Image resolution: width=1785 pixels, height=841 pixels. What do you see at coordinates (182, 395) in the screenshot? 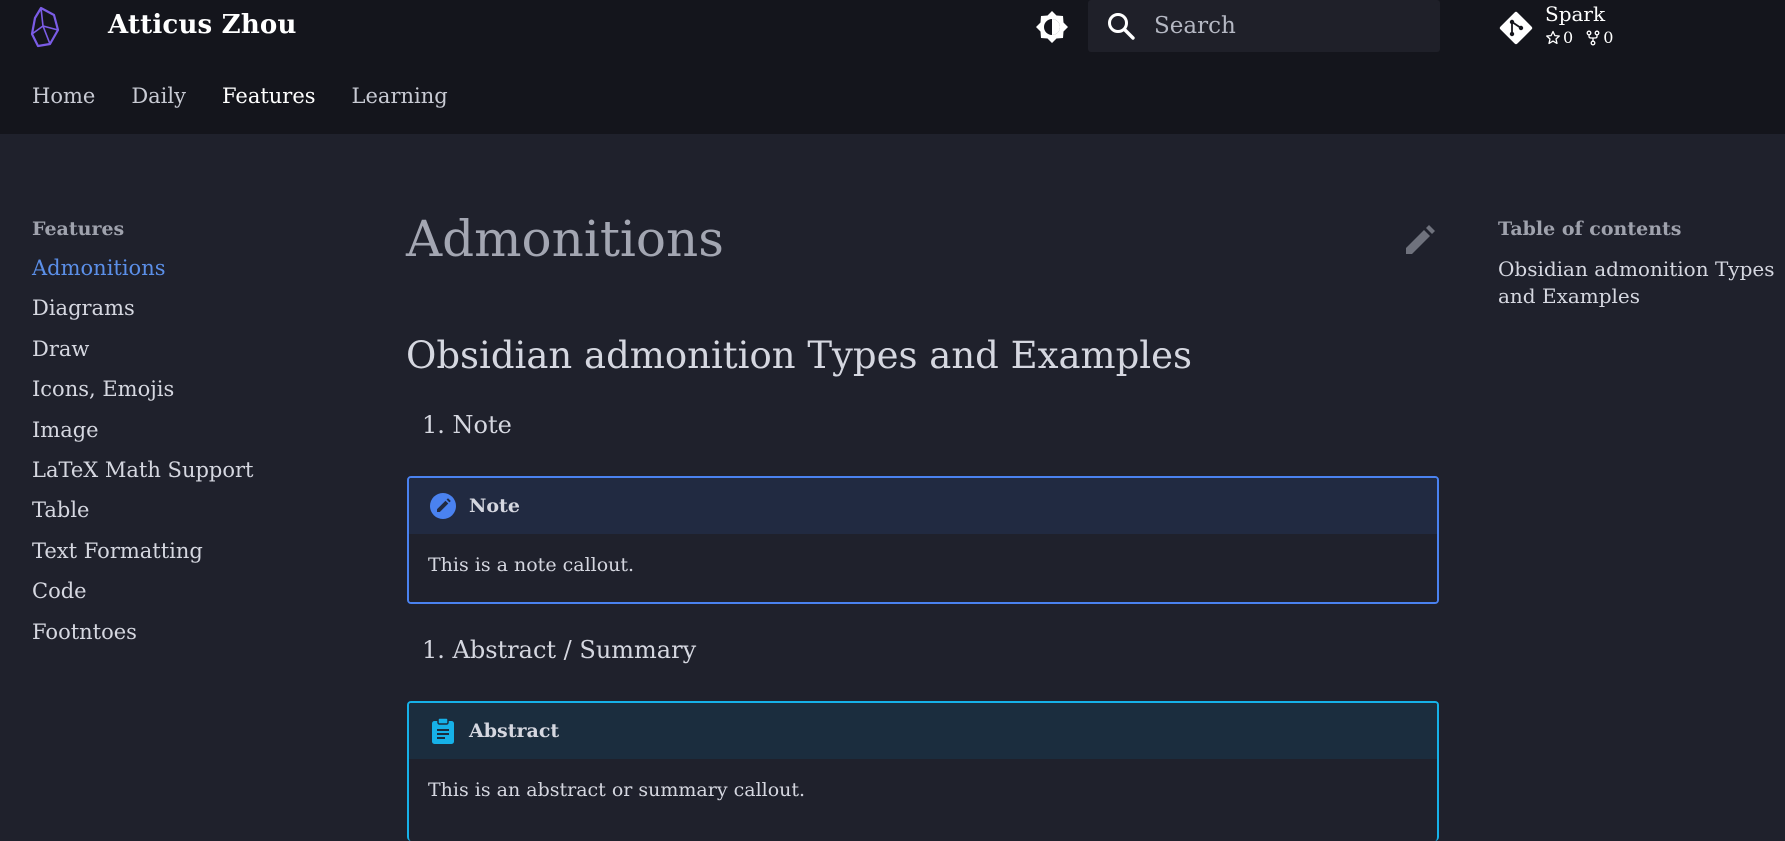
I see `sidebar-item-icons-emojis: Icons, Emojis` at bounding box center [182, 395].